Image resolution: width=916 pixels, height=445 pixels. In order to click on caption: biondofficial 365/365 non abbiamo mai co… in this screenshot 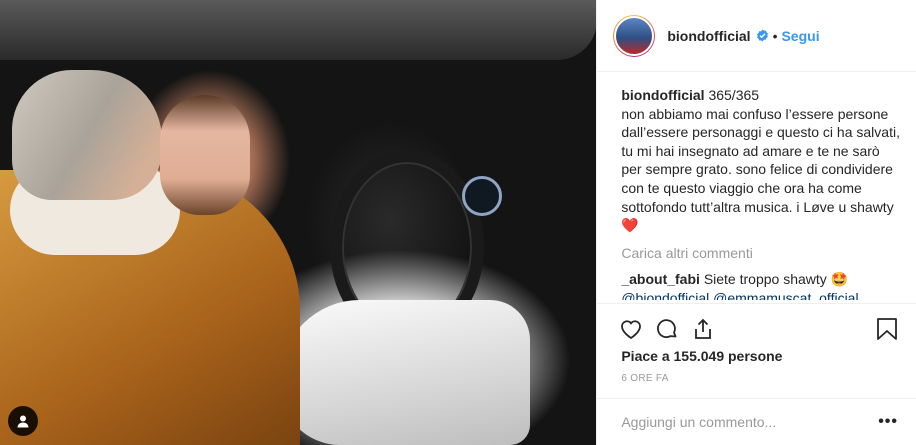, I will do `click(760, 160)`.